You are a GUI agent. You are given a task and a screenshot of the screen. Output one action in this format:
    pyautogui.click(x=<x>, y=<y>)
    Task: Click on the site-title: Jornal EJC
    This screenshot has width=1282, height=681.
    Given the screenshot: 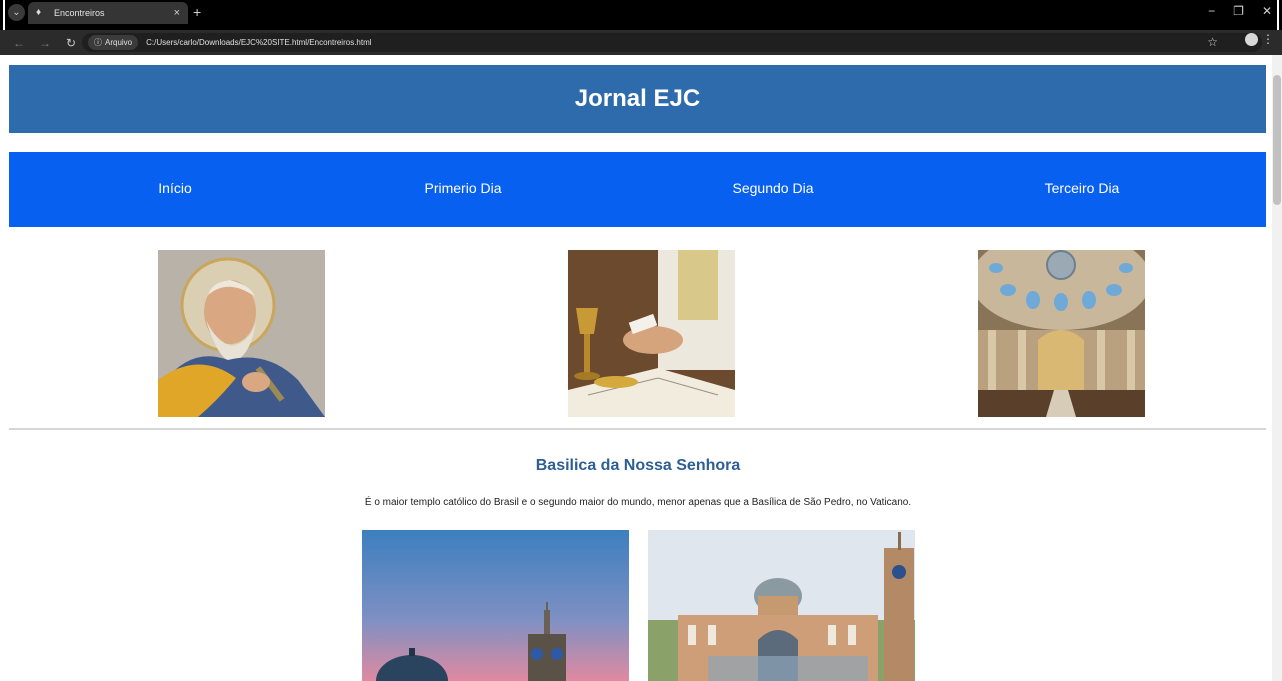 What is the action you would take?
    pyautogui.click(x=637, y=98)
    